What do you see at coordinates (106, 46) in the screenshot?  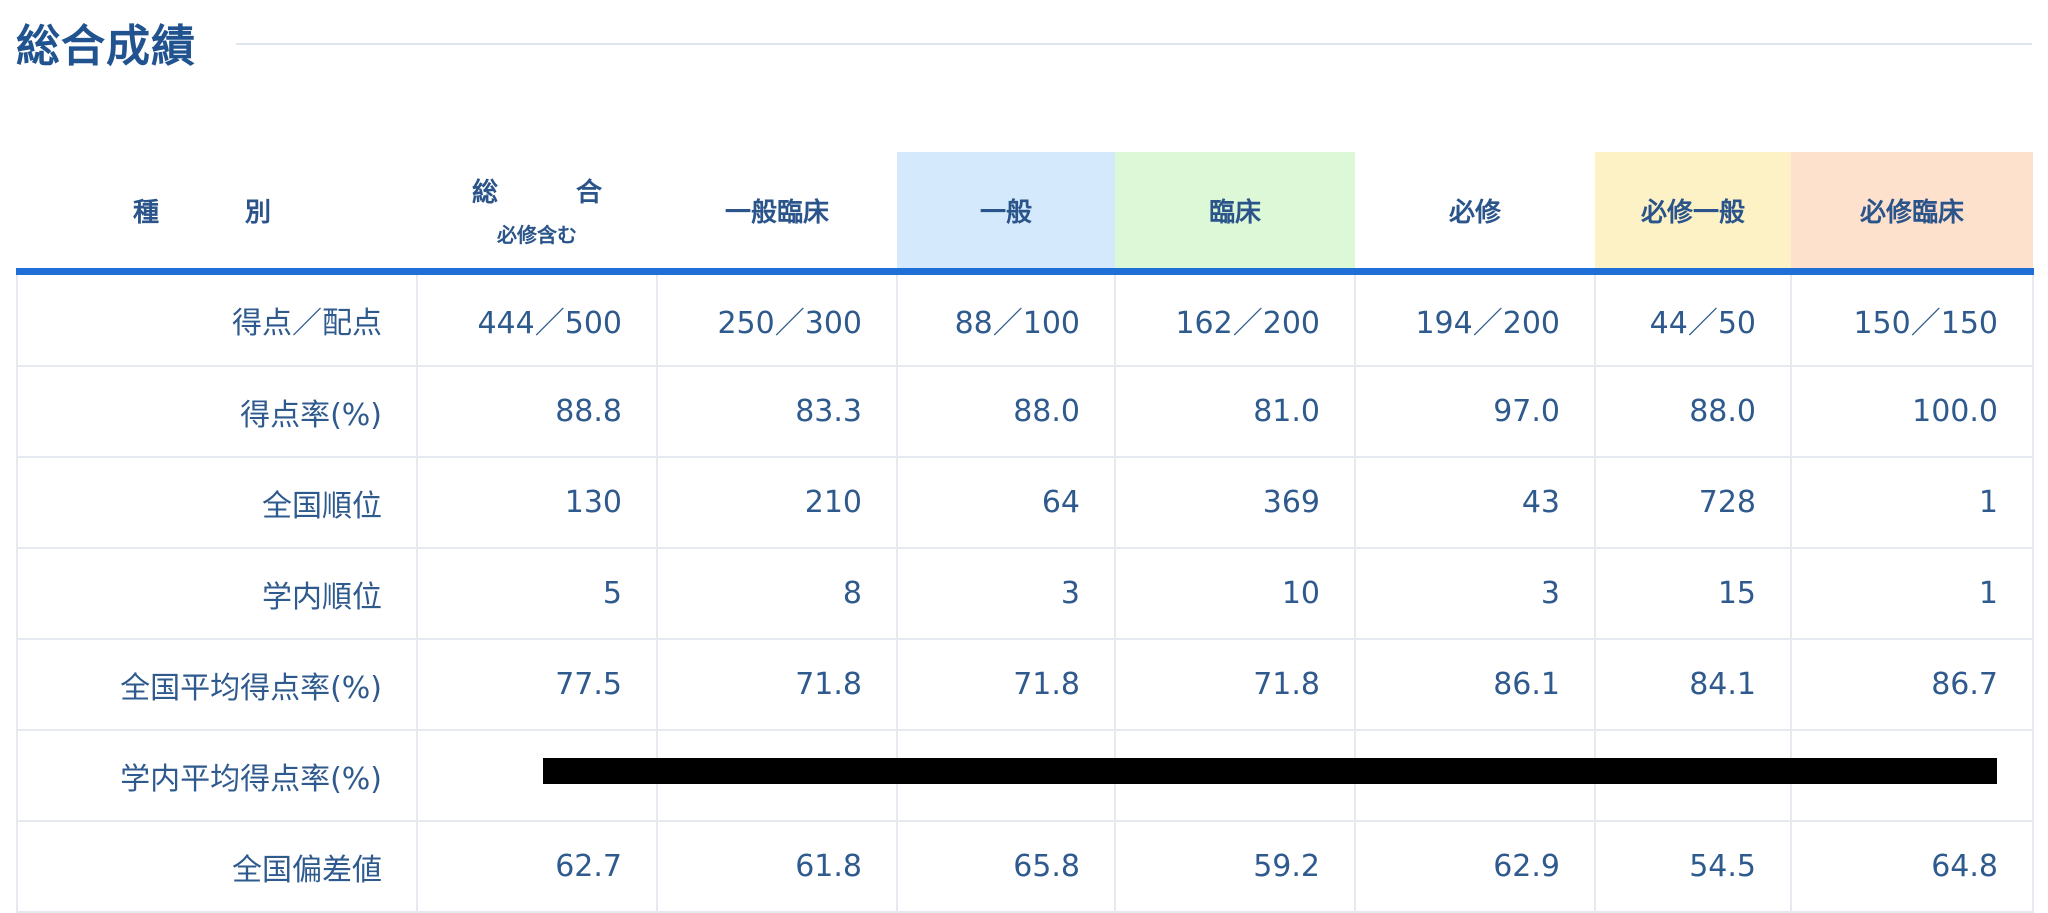 I see `page-title: 総合成績` at bounding box center [106, 46].